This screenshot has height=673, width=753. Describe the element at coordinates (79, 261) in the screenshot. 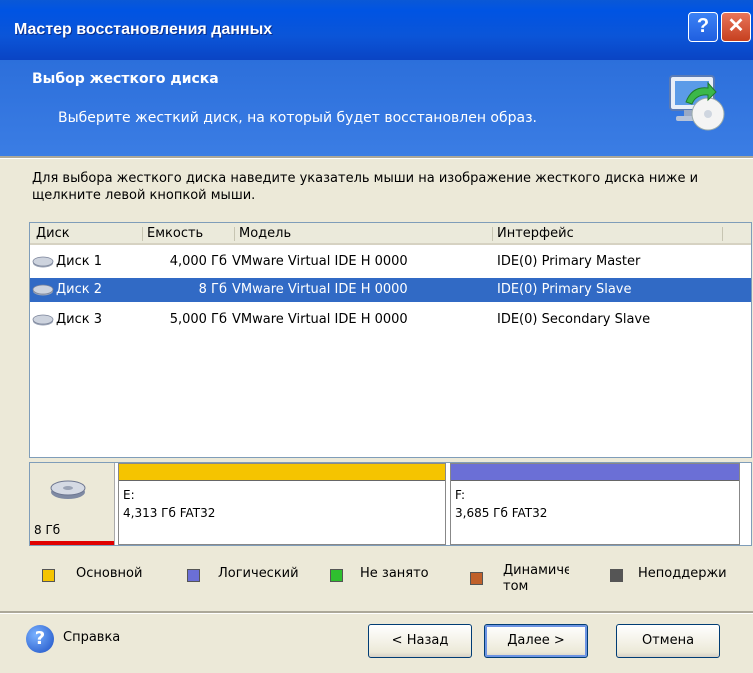

I see `disk-name: Диск 1` at that location.